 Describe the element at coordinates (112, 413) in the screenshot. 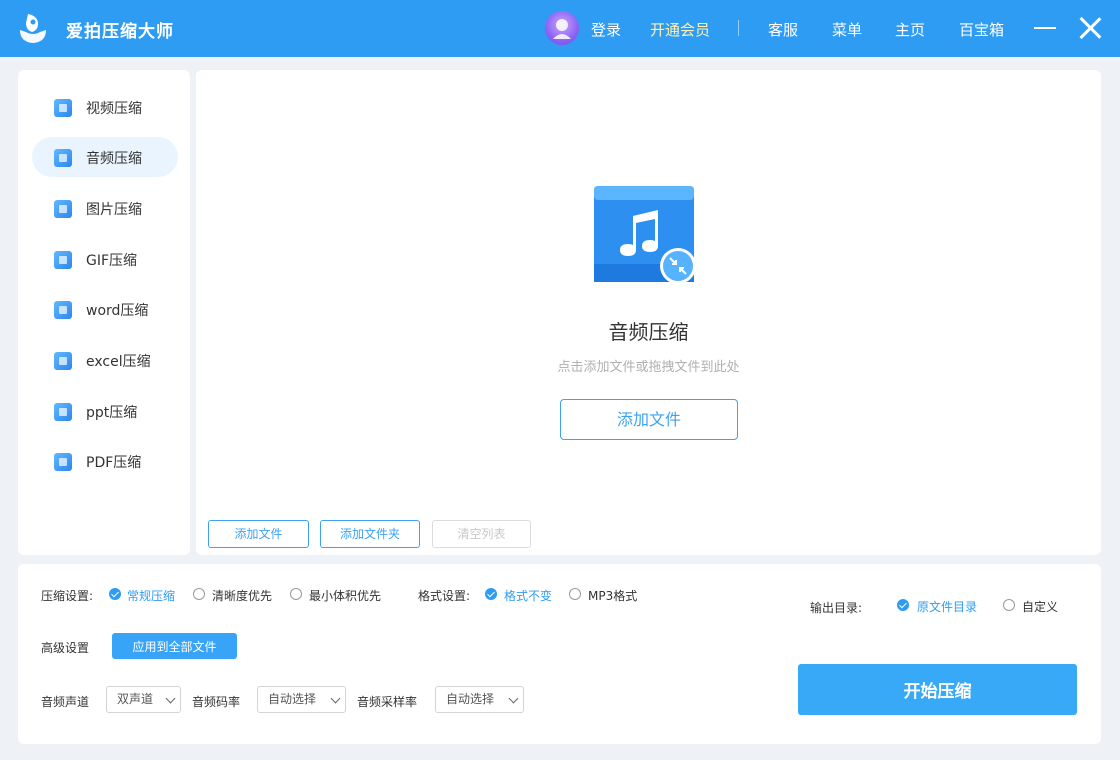

I see `sidebar-item-label: ppt压缩` at that location.